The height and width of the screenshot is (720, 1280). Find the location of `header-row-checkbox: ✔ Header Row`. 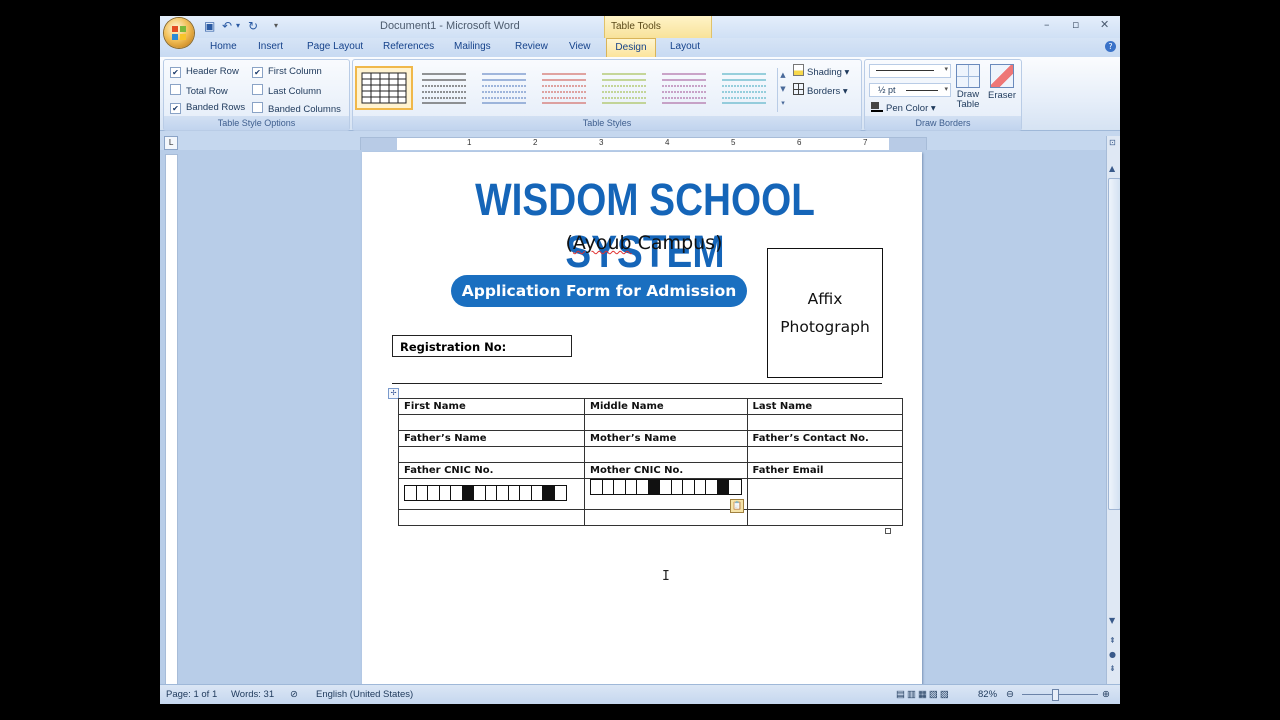

header-row-checkbox: ✔ Header Row is located at coordinates (204, 72).